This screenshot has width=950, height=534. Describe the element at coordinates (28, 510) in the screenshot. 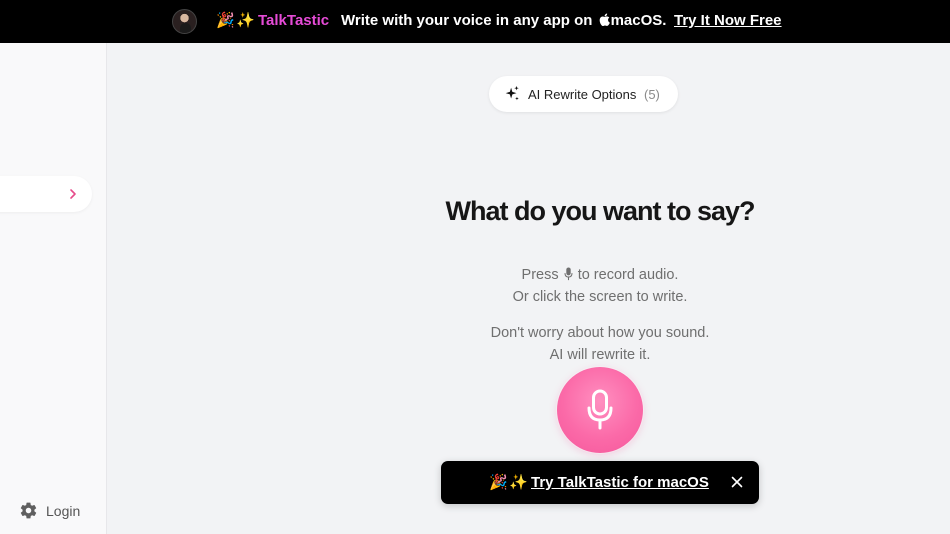

I see `gear-icon` at that location.